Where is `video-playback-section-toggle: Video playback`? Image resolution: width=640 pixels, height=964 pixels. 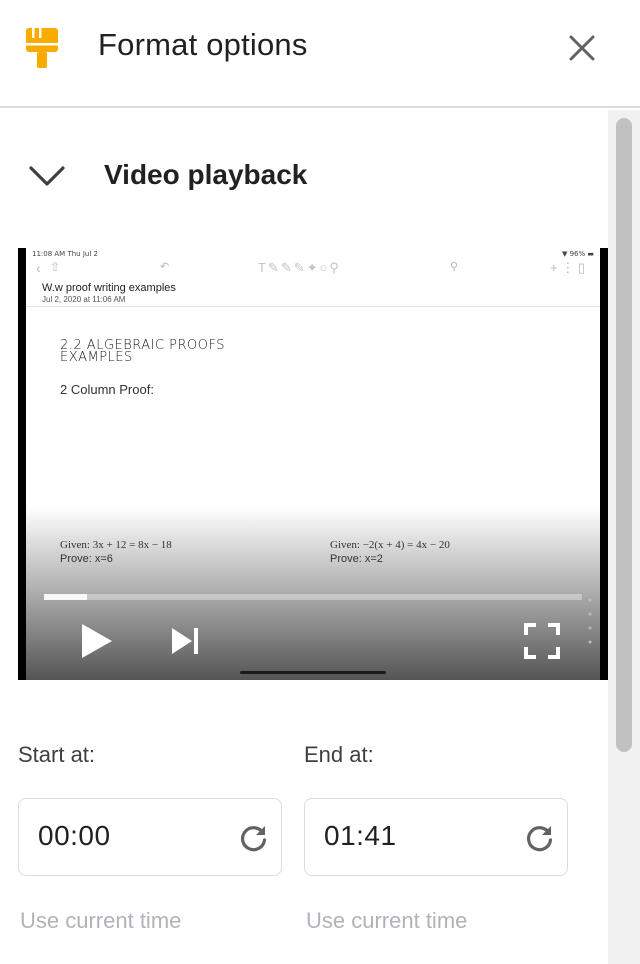 video-playback-section-toggle: Video playback is located at coordinates (304, 176).